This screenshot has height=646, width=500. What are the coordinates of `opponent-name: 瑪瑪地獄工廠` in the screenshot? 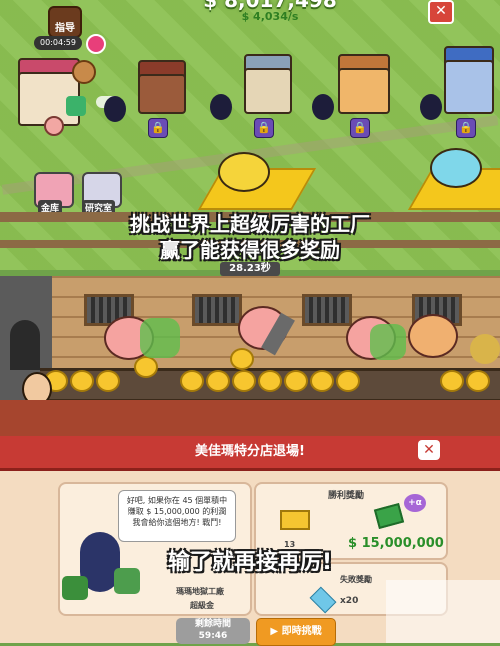 It's located at (200, 591).